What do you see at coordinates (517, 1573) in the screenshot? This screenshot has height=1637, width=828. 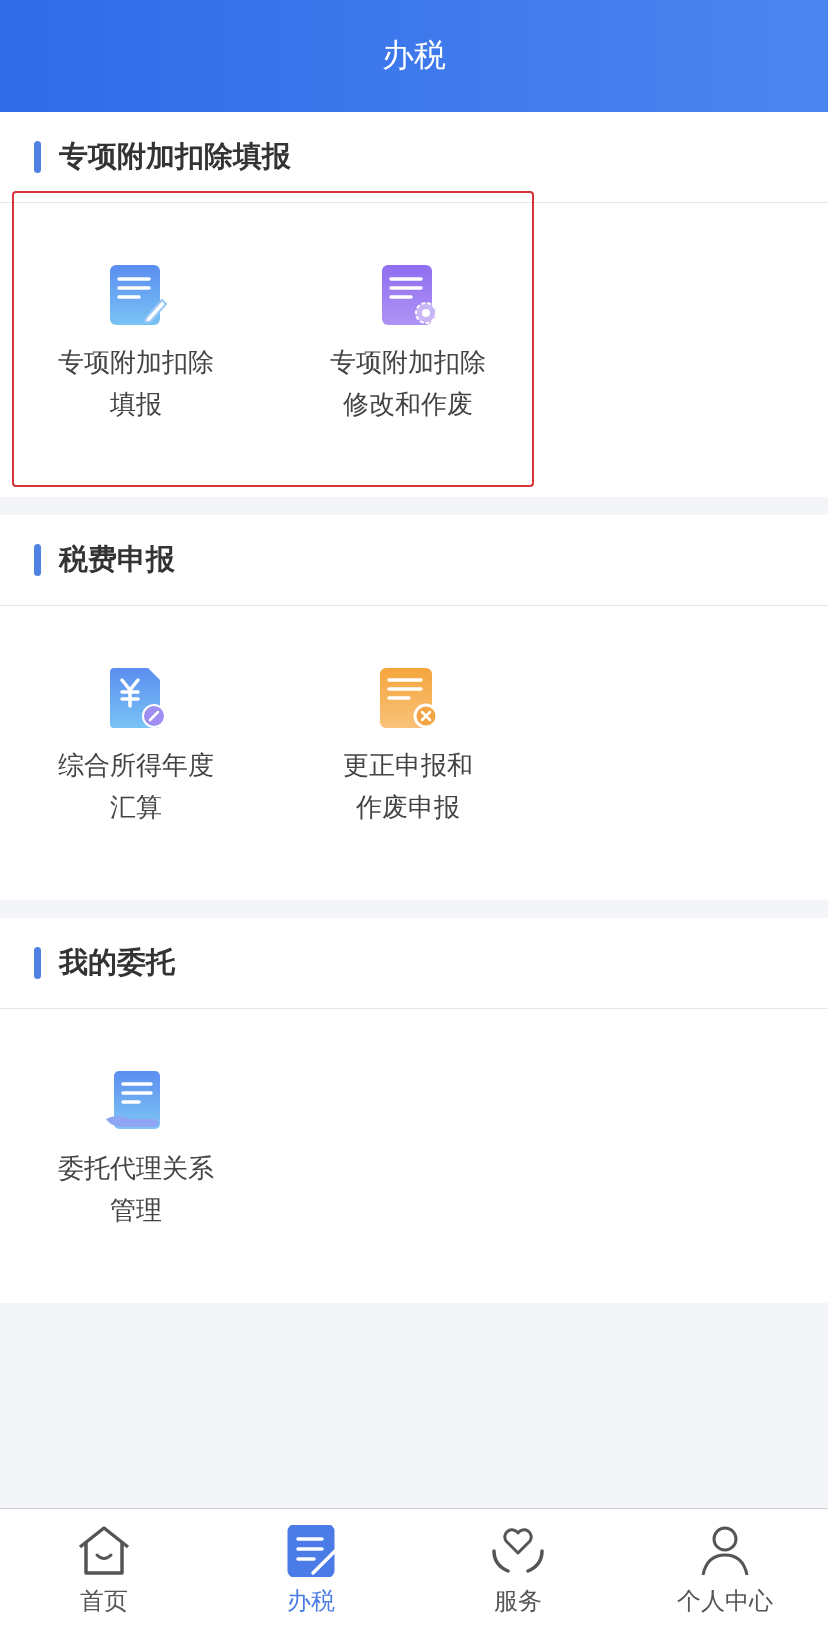 I see `nav-tab: 服务` at bounding box center [517, 1573].